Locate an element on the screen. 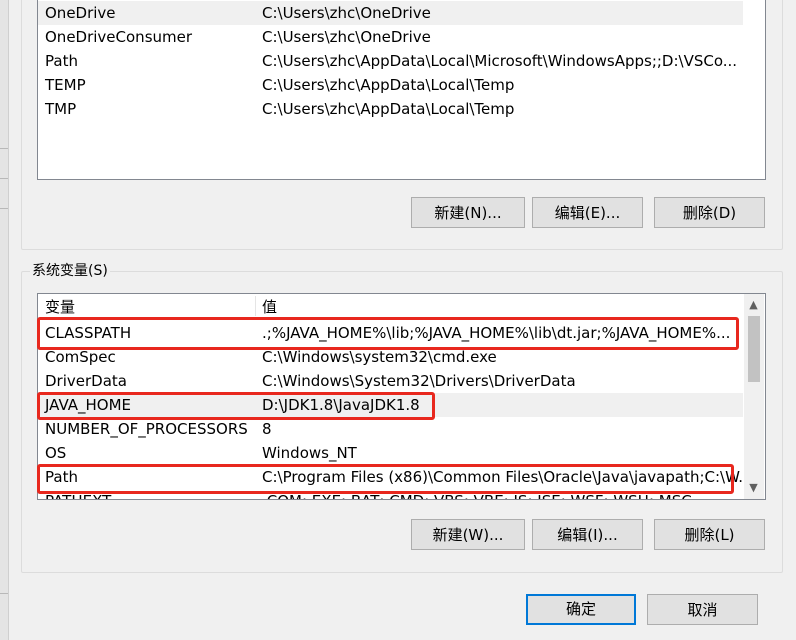 Image resolution: width=796 pixels, height=640 pixels. scrollbar-thumb is located at coordinates (754, 349).